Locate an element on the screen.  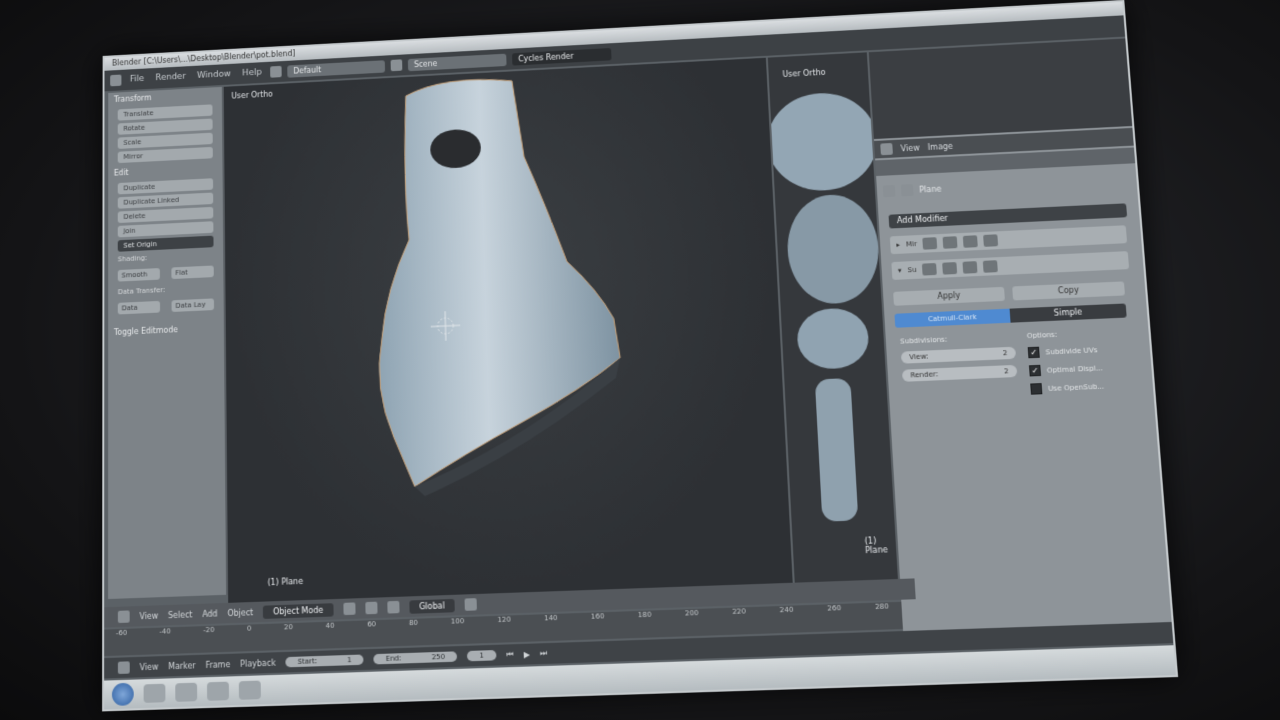
menu-marker: Marker is located at coordinates (181, 666).